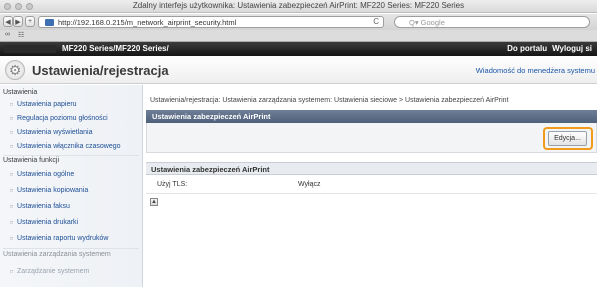 This screenshot has width=597, height=287. What do you see at coordinates (49, 190) in the screenshot?
I see `sidebar-item-copy: □ Ustawienia kopiowania` at bounding box center [49, 190].